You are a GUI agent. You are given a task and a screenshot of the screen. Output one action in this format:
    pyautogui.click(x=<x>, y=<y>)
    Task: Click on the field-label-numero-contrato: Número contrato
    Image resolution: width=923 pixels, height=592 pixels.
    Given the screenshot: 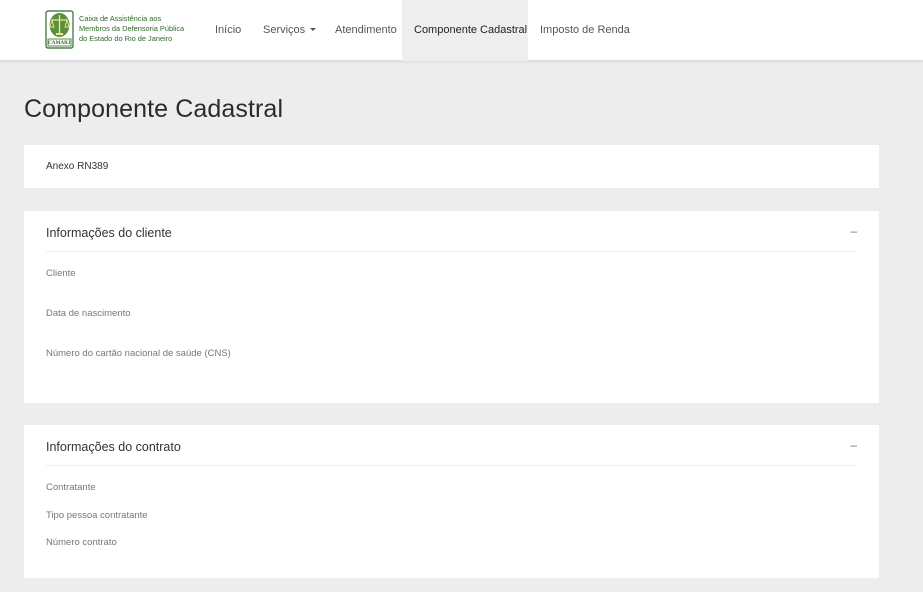 What is the action you would take?
    pyautogui.click(x=81, y=542)
    